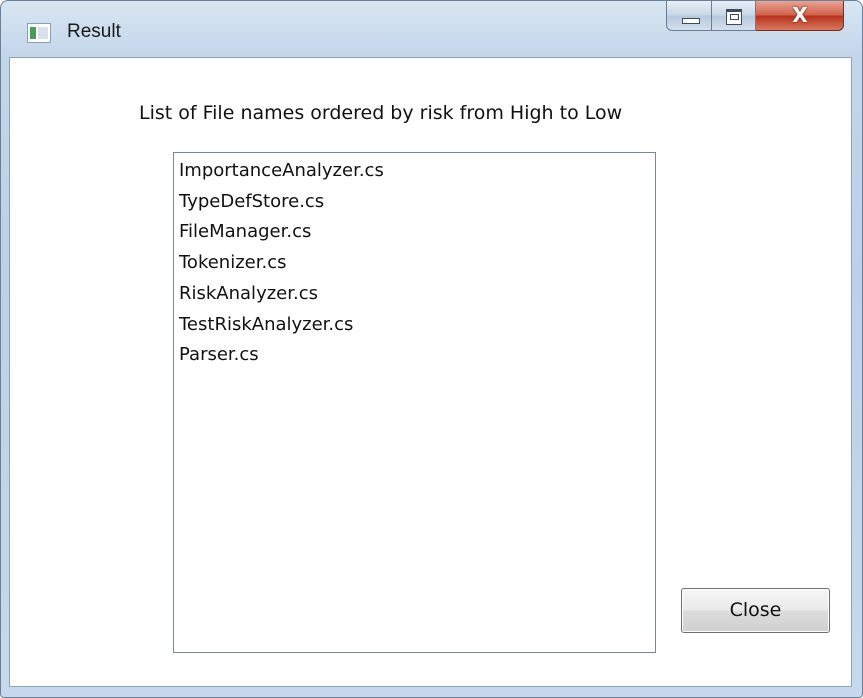  What do you see at coordinates (431, 29) in the screenshot?
I see `title-bar: Result X` at bounding box center [431, 29].